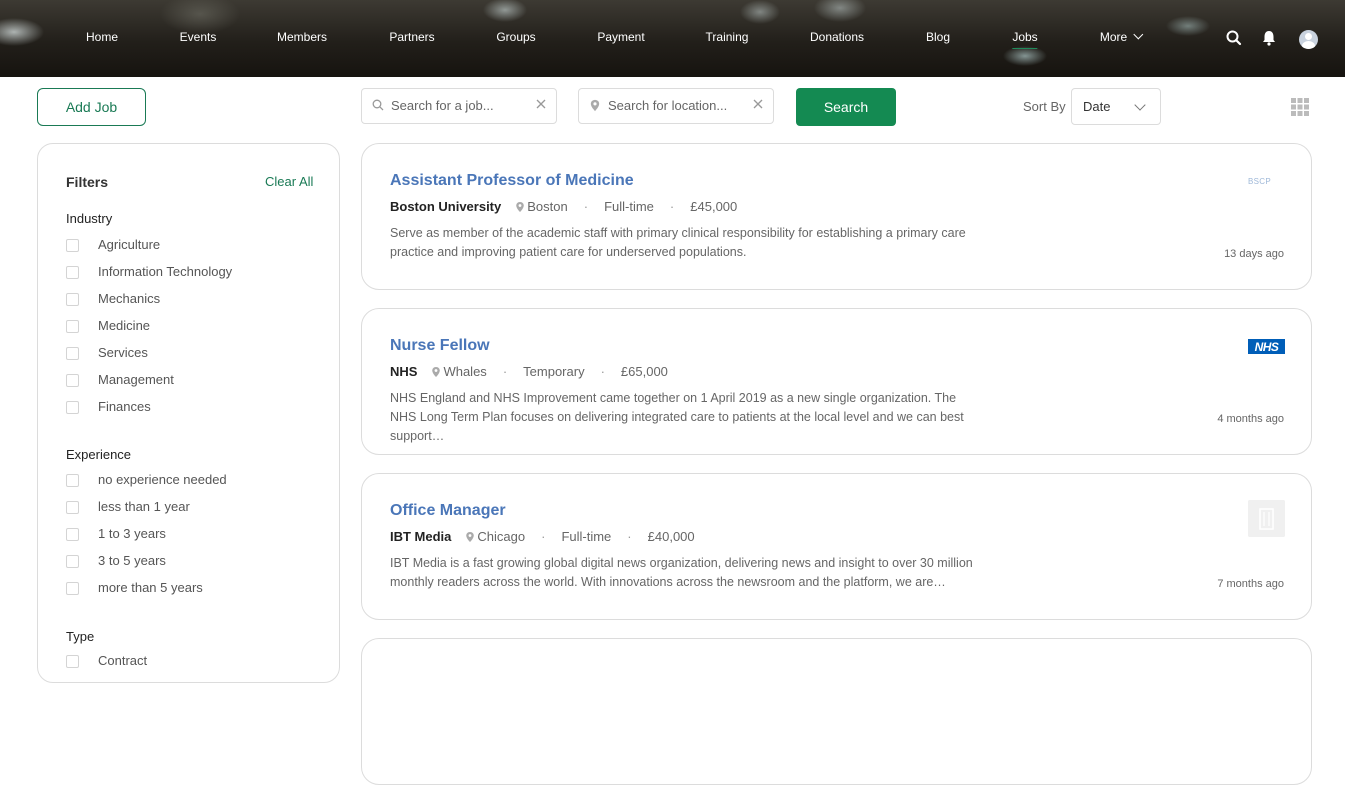  I want to click on nav-events: Events, so click(198, 37).